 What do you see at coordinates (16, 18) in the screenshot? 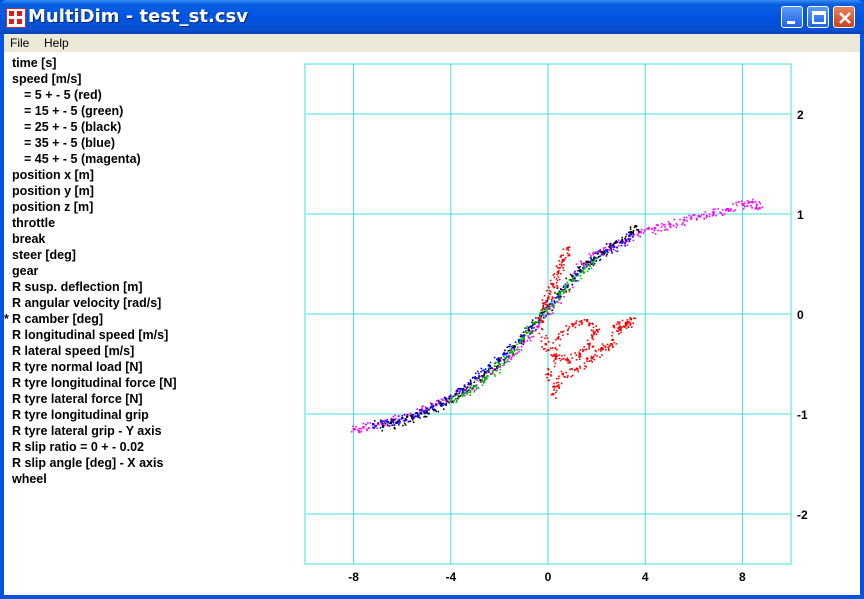
I see `app-grid-icon` at bounding box center [16, 18].